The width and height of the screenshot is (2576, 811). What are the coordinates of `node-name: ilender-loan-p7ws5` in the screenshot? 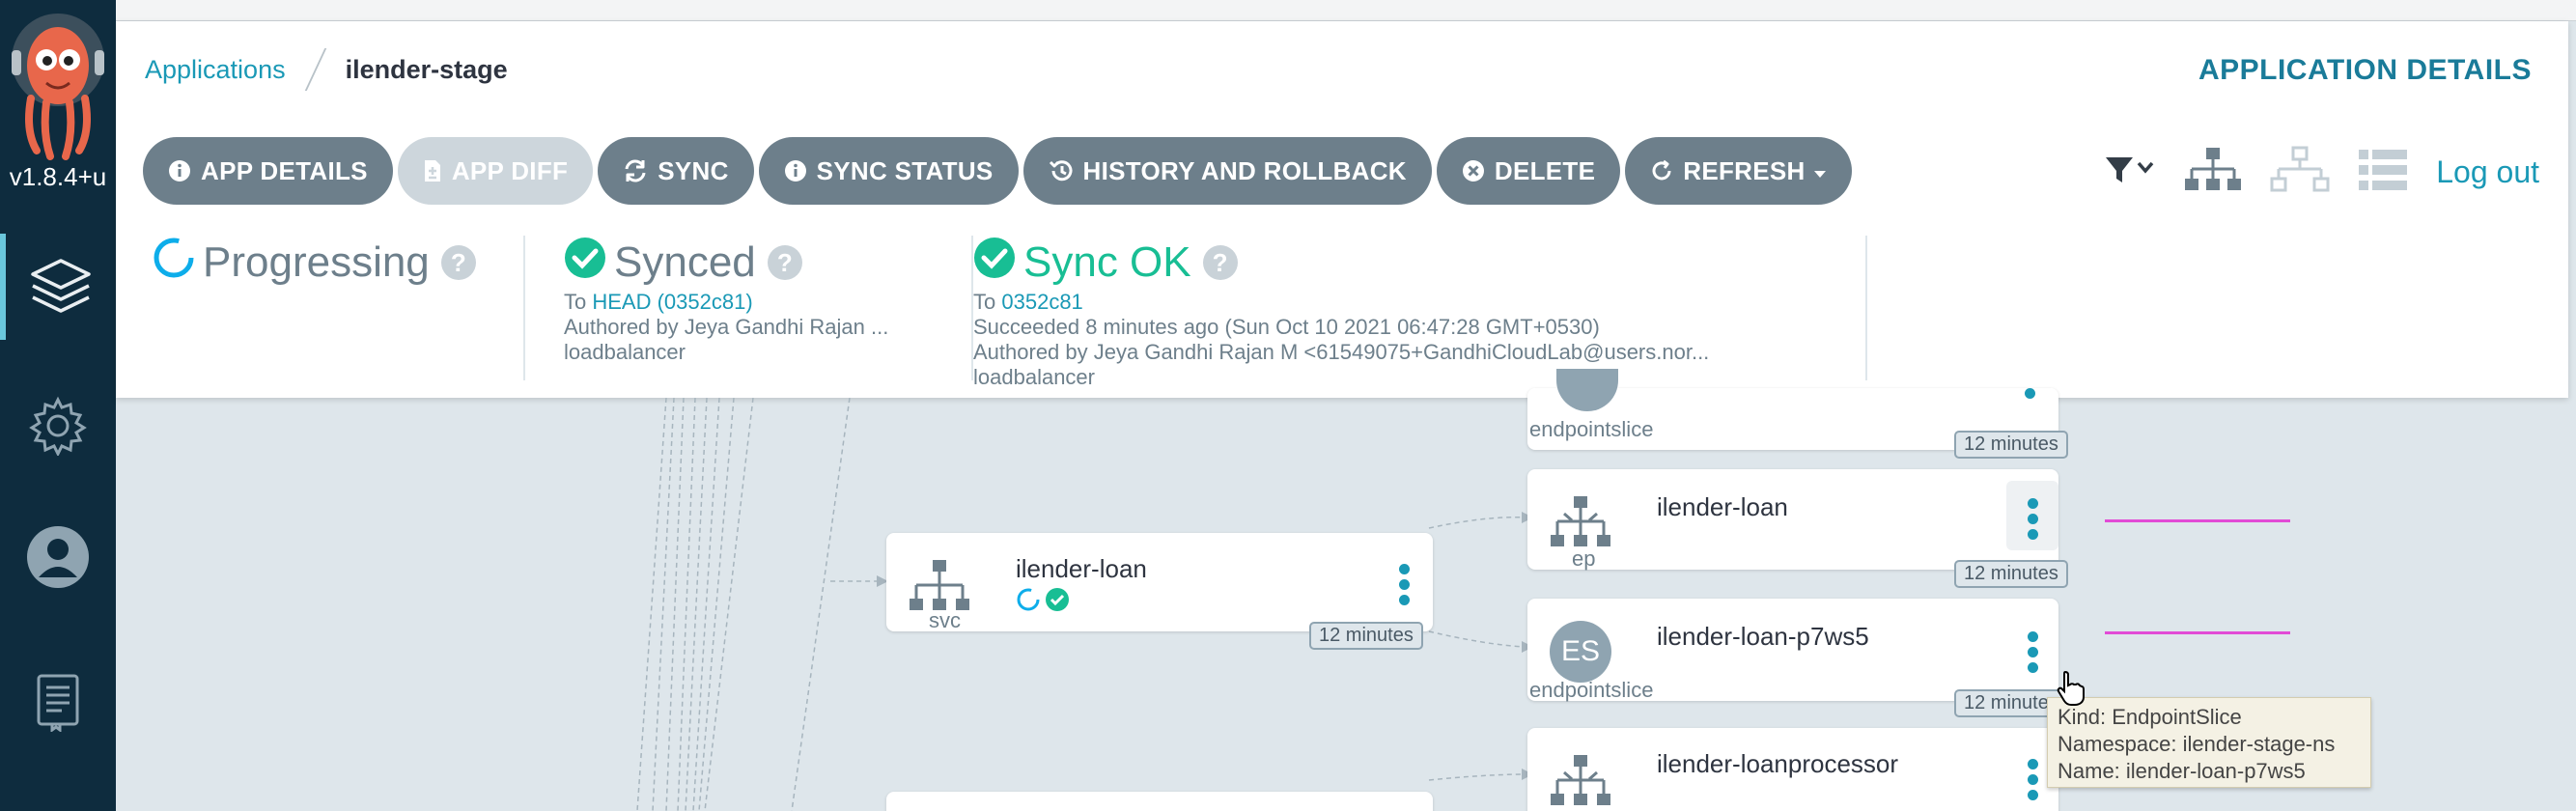 It's located at (1763, 636).